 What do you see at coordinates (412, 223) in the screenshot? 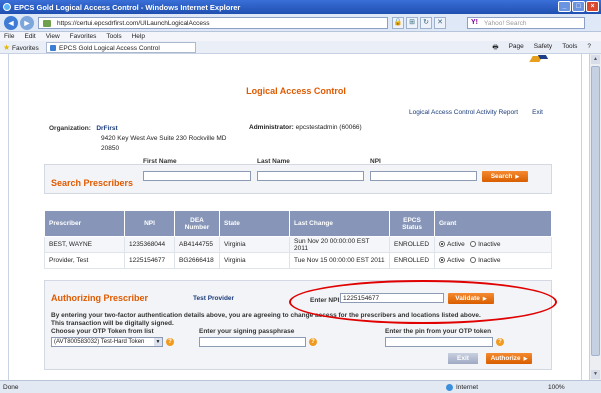
I see `col-status: EPCS Status` at bounding box center [412, 223].